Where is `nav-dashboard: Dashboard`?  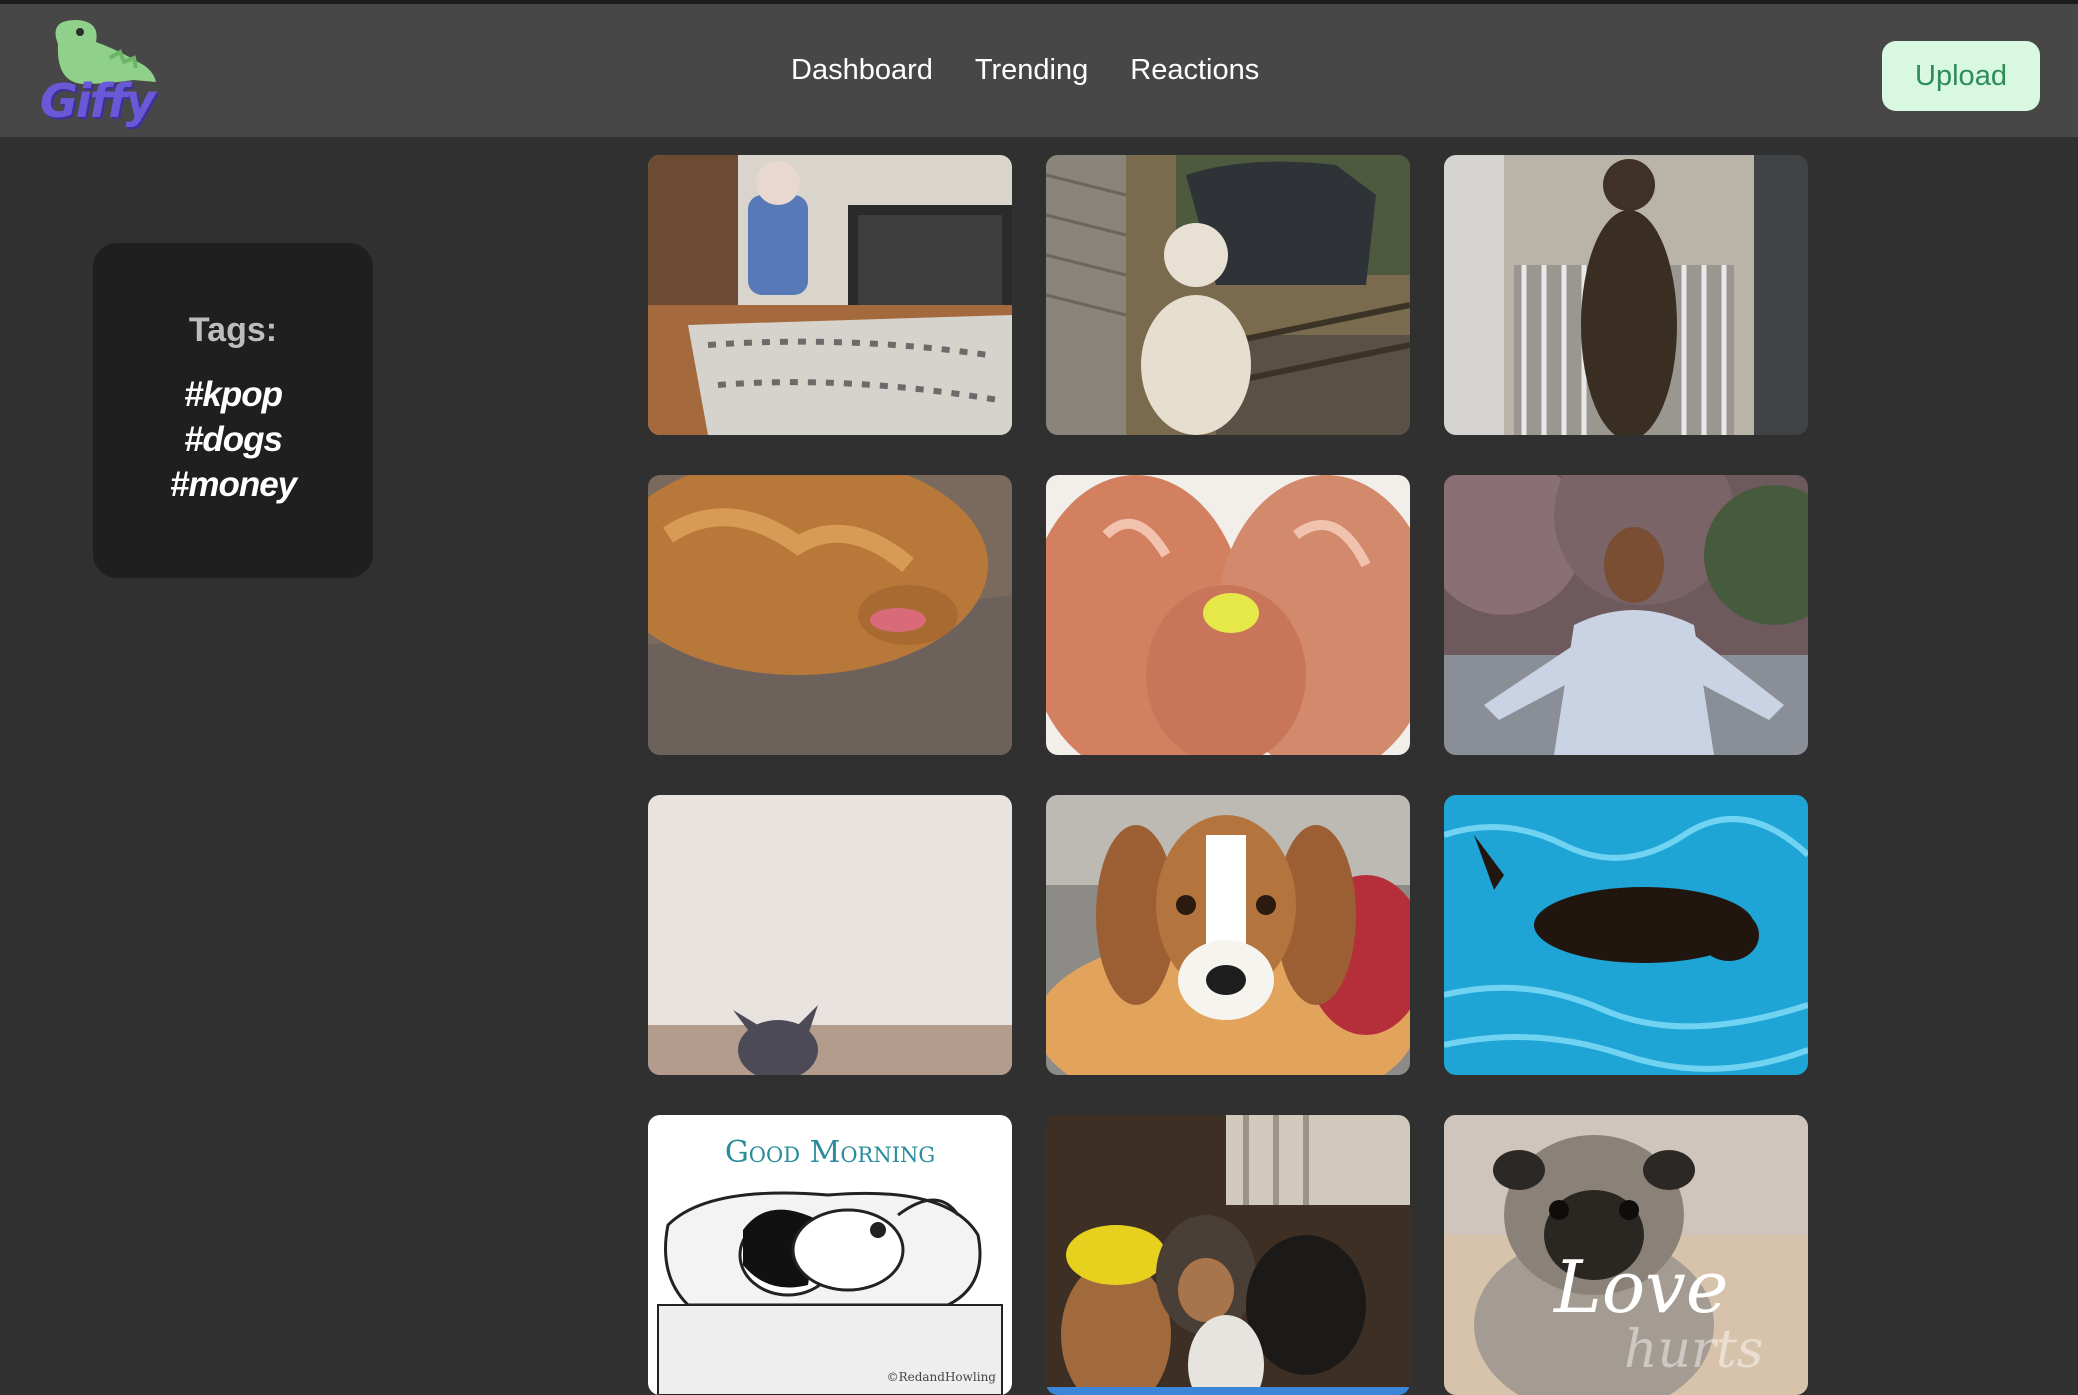 nav-dashboard: Dashboard is located at coordinates (862, 70).